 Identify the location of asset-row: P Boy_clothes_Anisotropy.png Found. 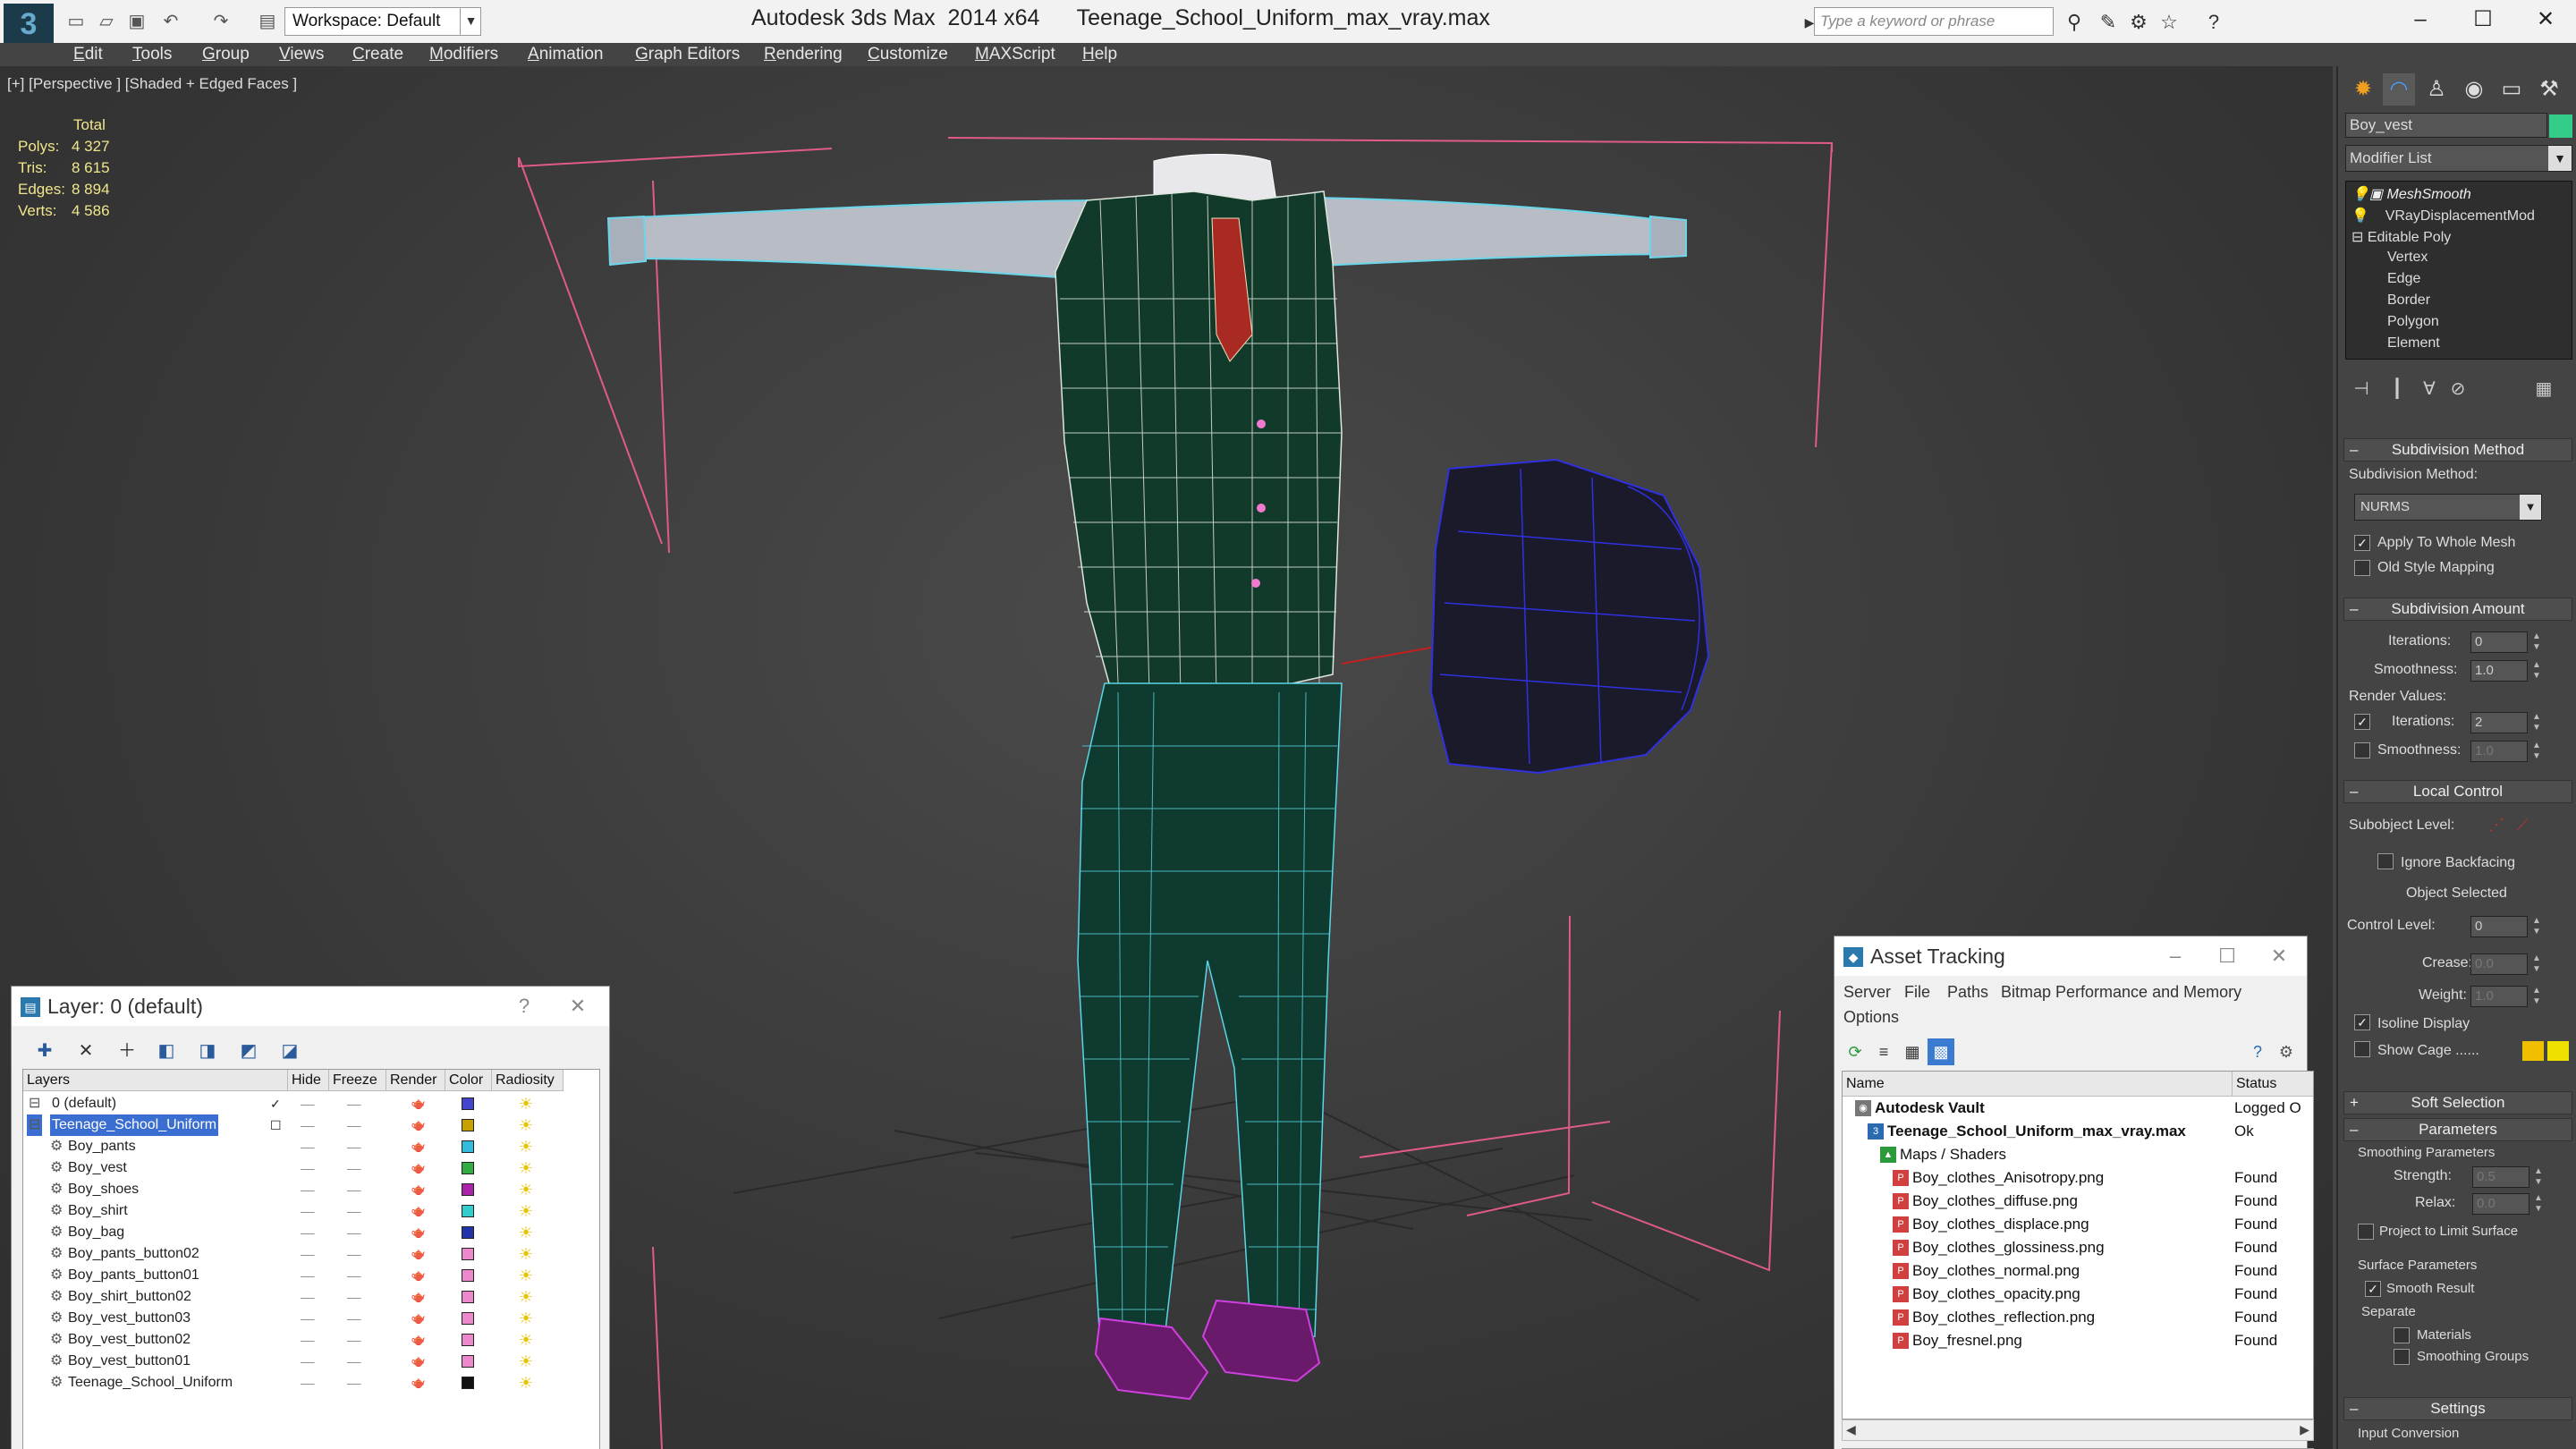
(2078, 1178).